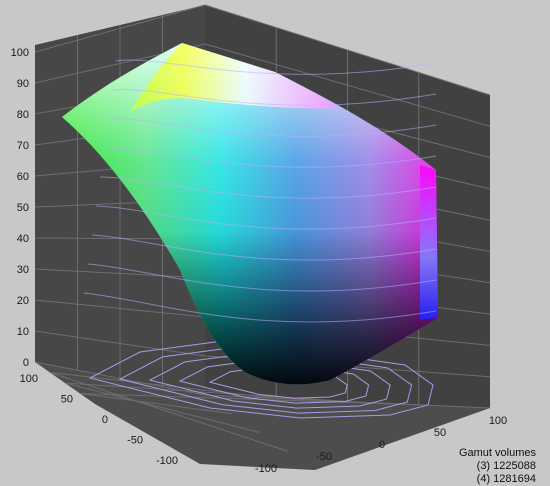 The height and width of the screenshot is (486, 550). I want to click on left-tick-label: -100, so click(167, 461).